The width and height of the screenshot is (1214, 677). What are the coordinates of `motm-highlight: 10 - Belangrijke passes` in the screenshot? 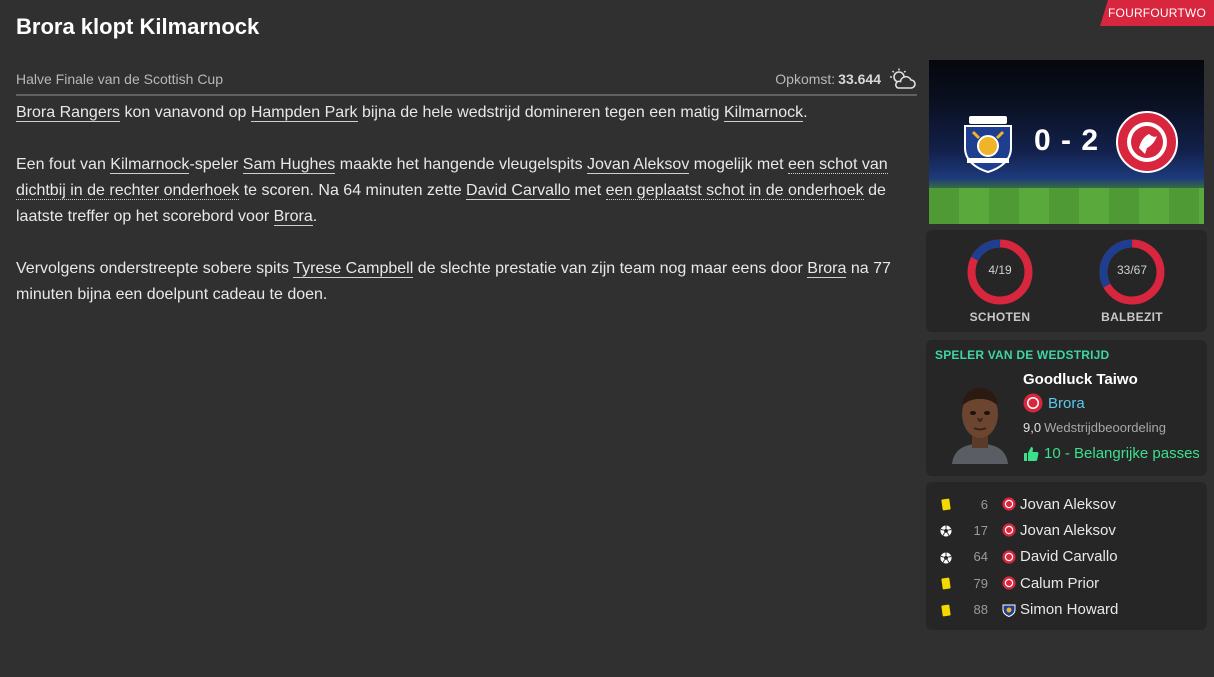 It's located at (1111, 453).